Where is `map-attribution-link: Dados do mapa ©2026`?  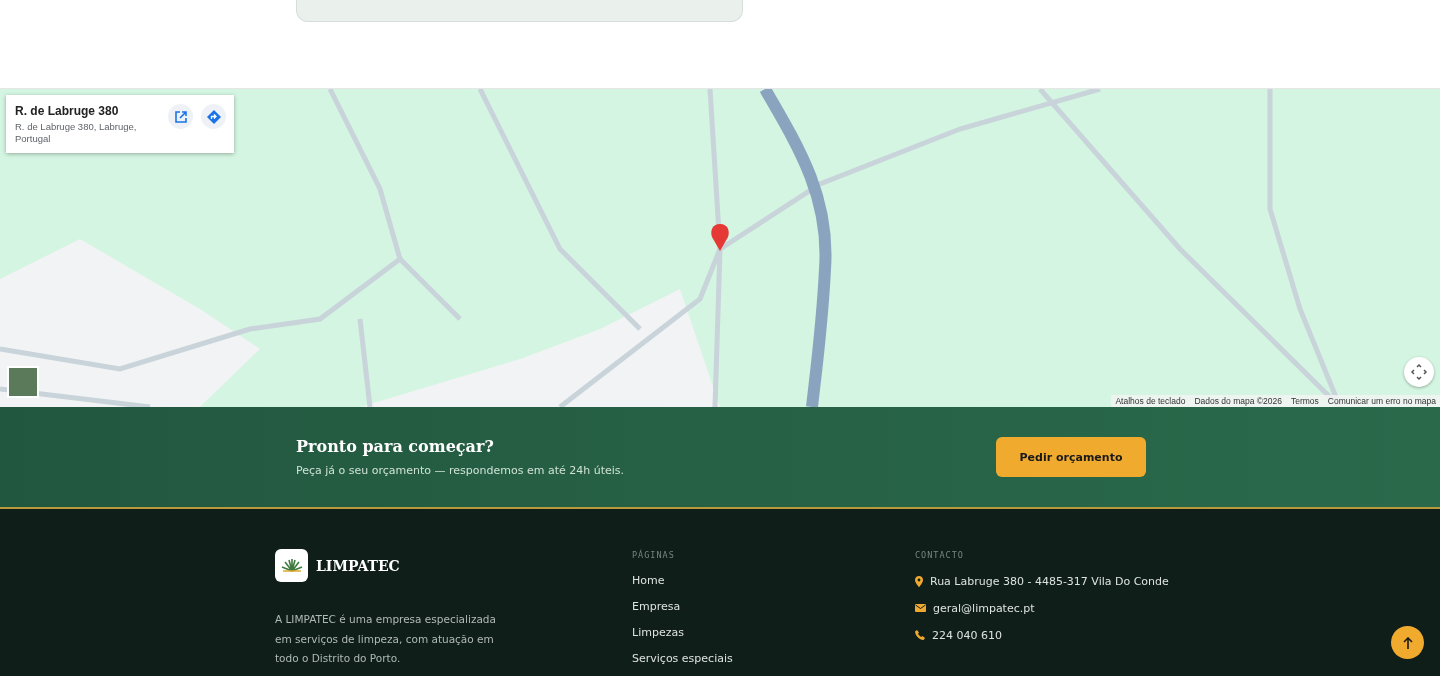
map-attribution-link: Dados do mapa ©2026 is located at coordinates (1238, 401).